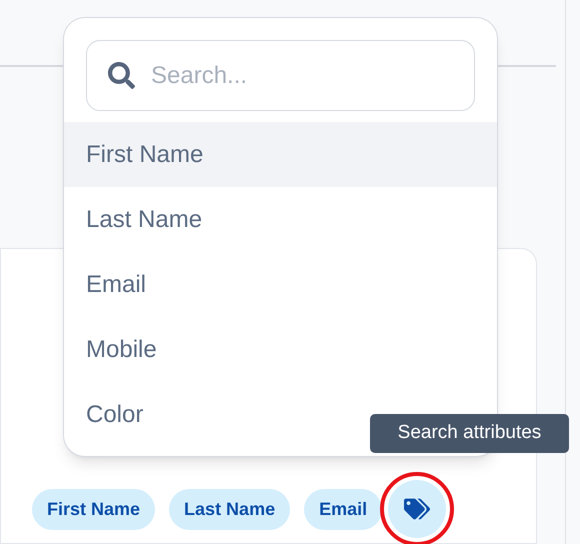 The image size is (580, 544). I want to click on attribute-chip: Email, so click(343, 509).